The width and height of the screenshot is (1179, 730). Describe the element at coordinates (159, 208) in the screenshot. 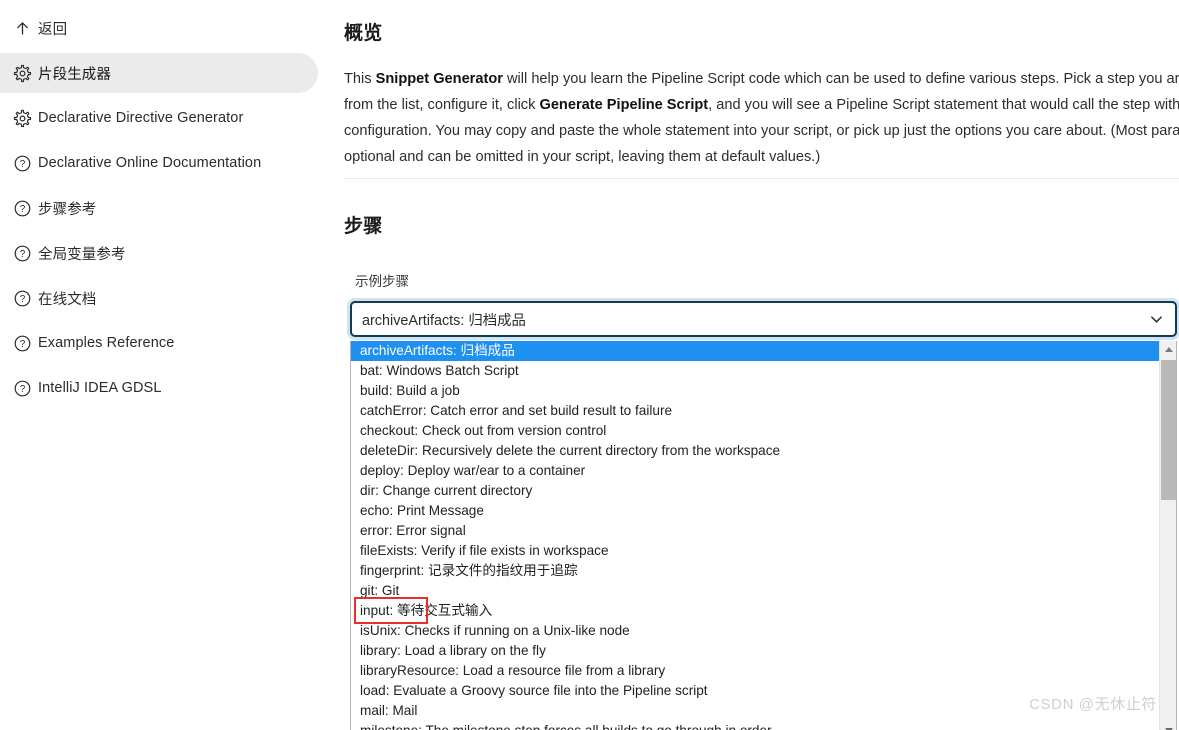

I see `sidebar-item-steps-reference: ? 步骤参考` at that location.